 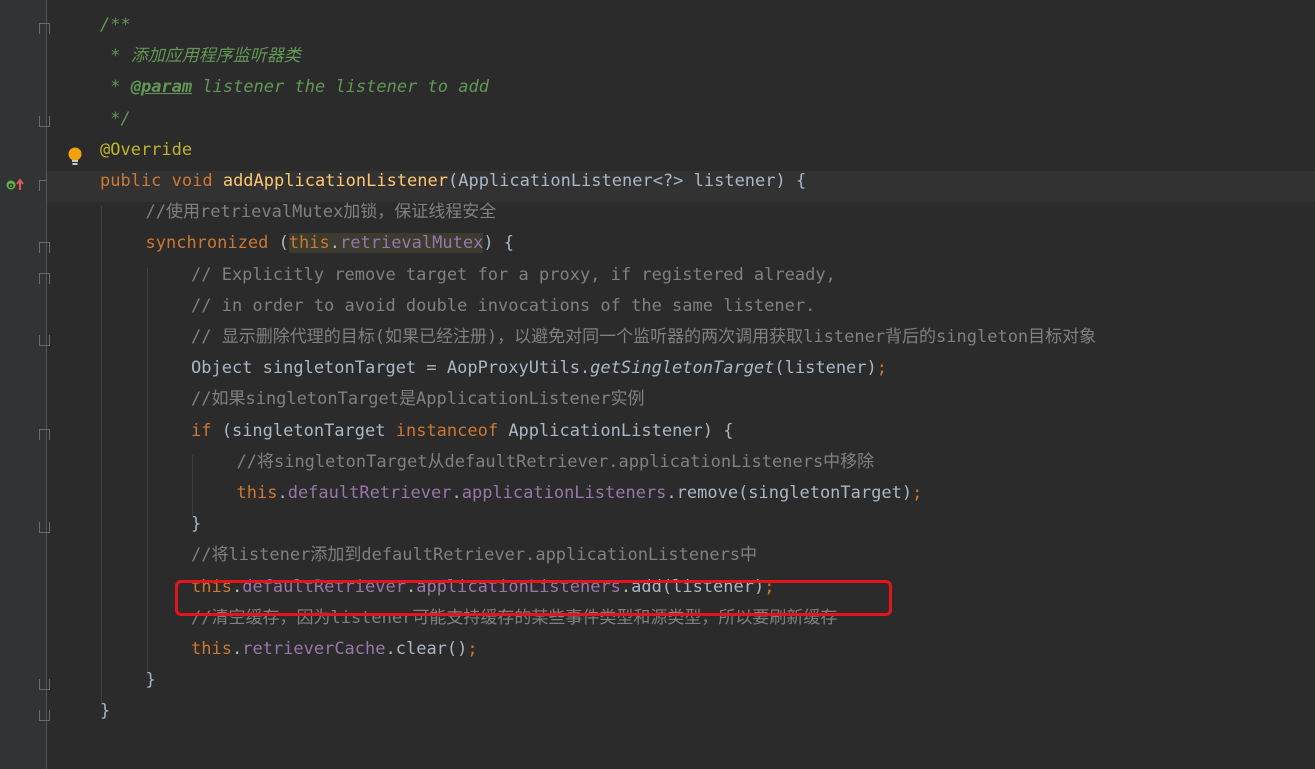 I want to click on code-token: addApplicationListener, so click(x=335, y=181).